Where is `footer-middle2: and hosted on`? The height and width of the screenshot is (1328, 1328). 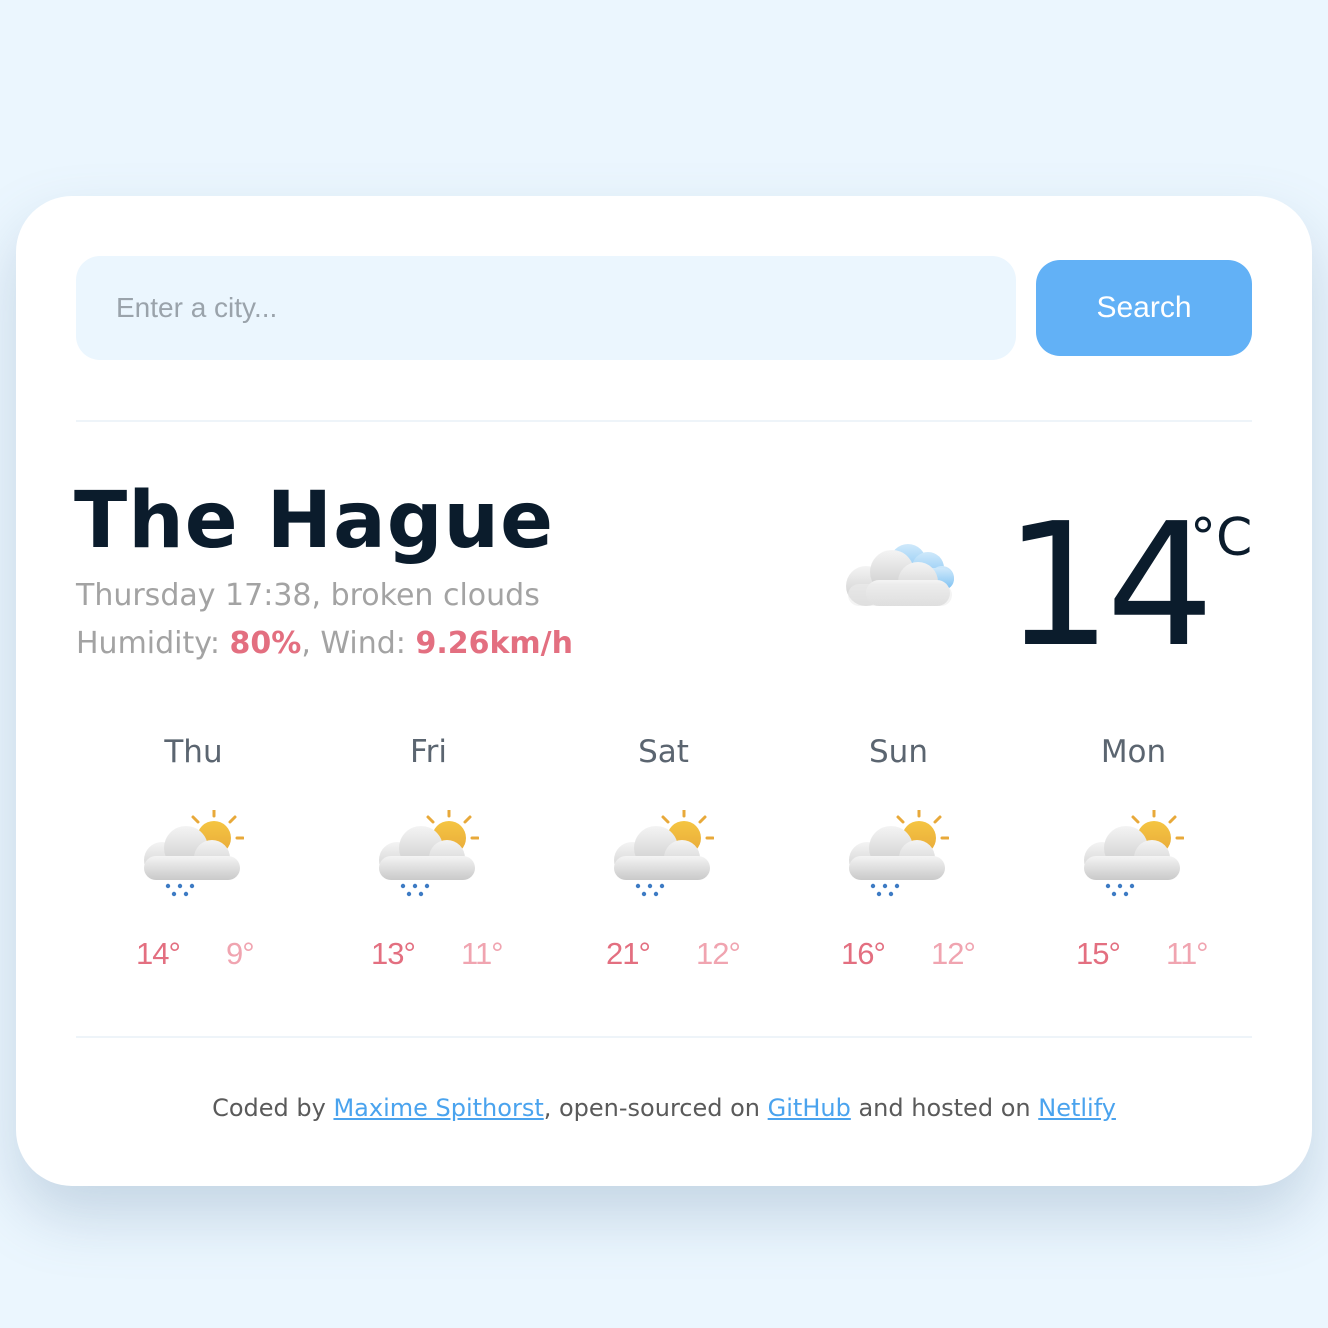
footer-middle2: and hosted on is located at coordinates (944, 1108).